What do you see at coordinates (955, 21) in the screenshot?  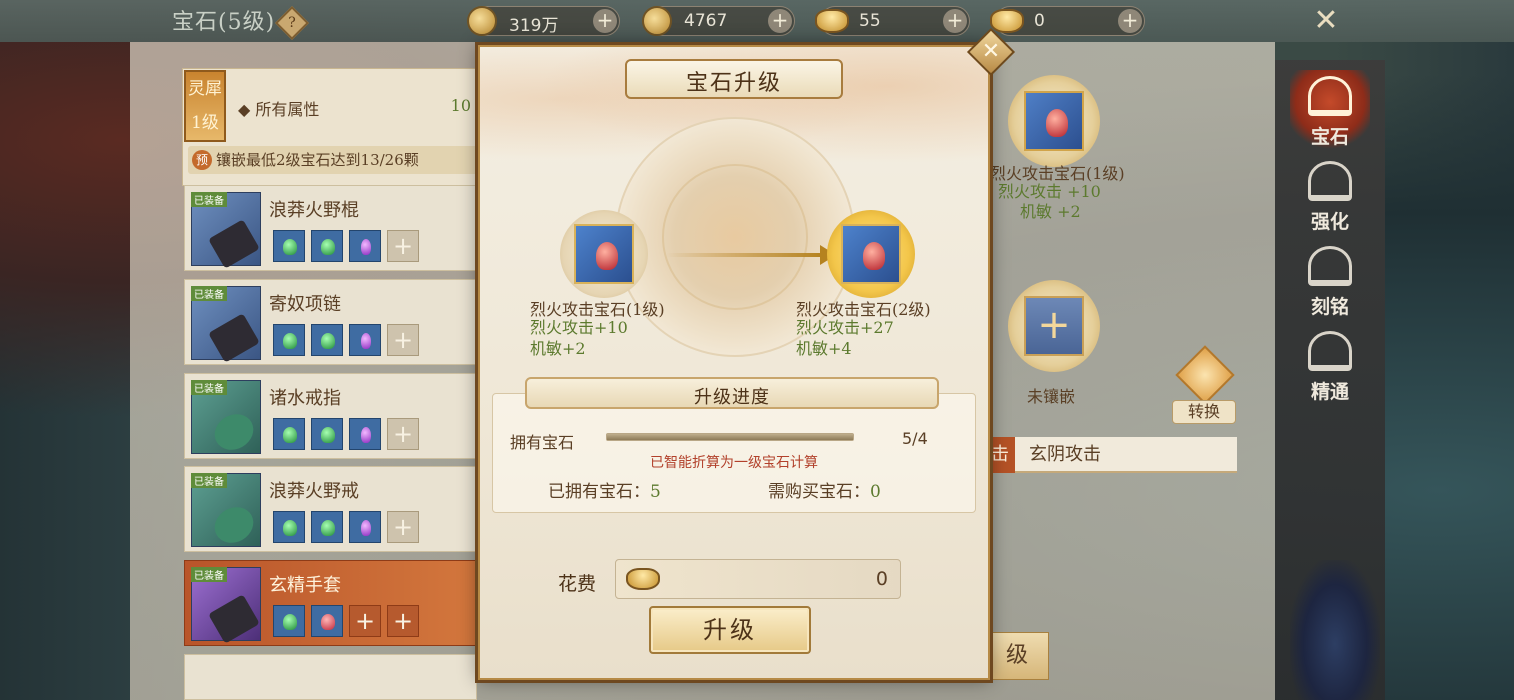 I see `add-bound-ingot-button: +` at bounding box center [955, 21].